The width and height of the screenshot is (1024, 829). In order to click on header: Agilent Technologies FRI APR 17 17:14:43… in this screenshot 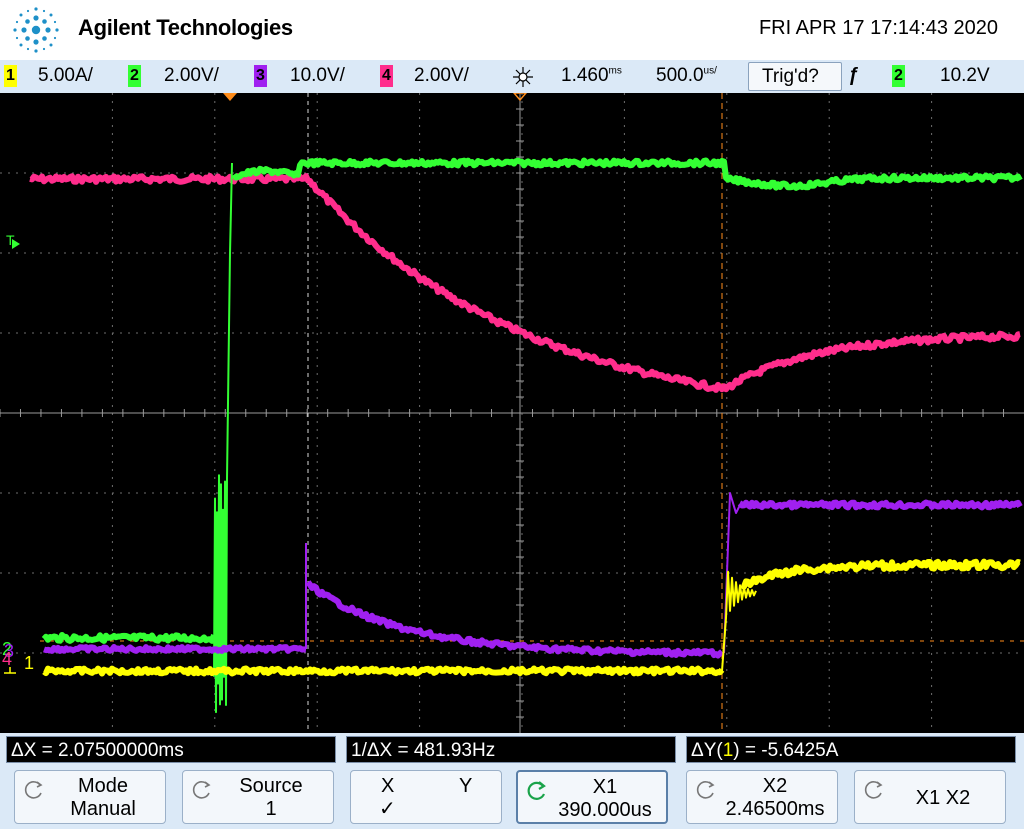, I will do `click(512, 30)`.